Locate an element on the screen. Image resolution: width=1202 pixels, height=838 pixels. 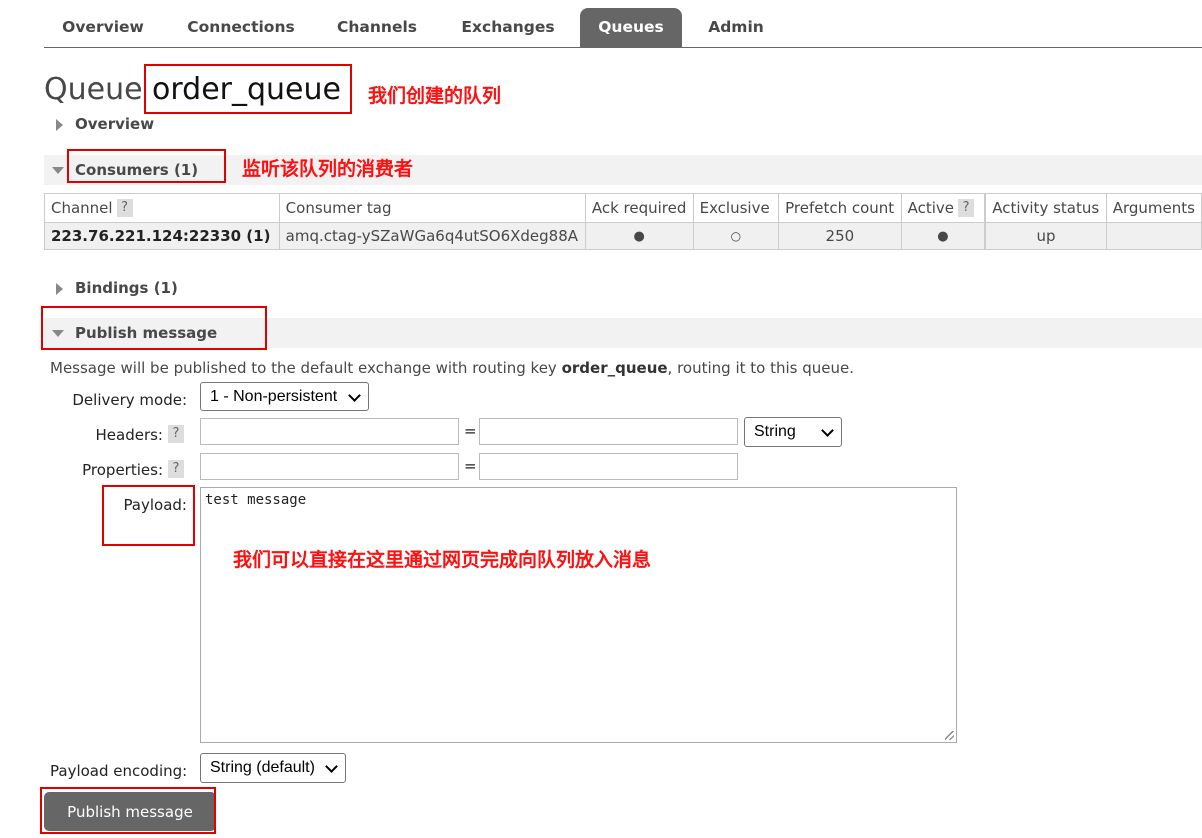
annotation-queue: 我们创建的队列 is located at coordinates (435, 96).